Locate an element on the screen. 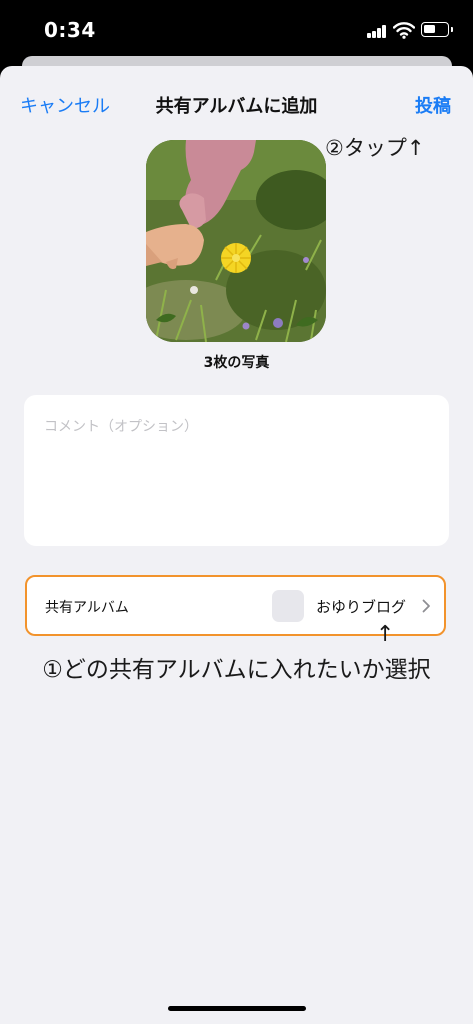 The height and width of the screenshot is (1024, 473). home-indicator is located at coordinates (237, 1008).